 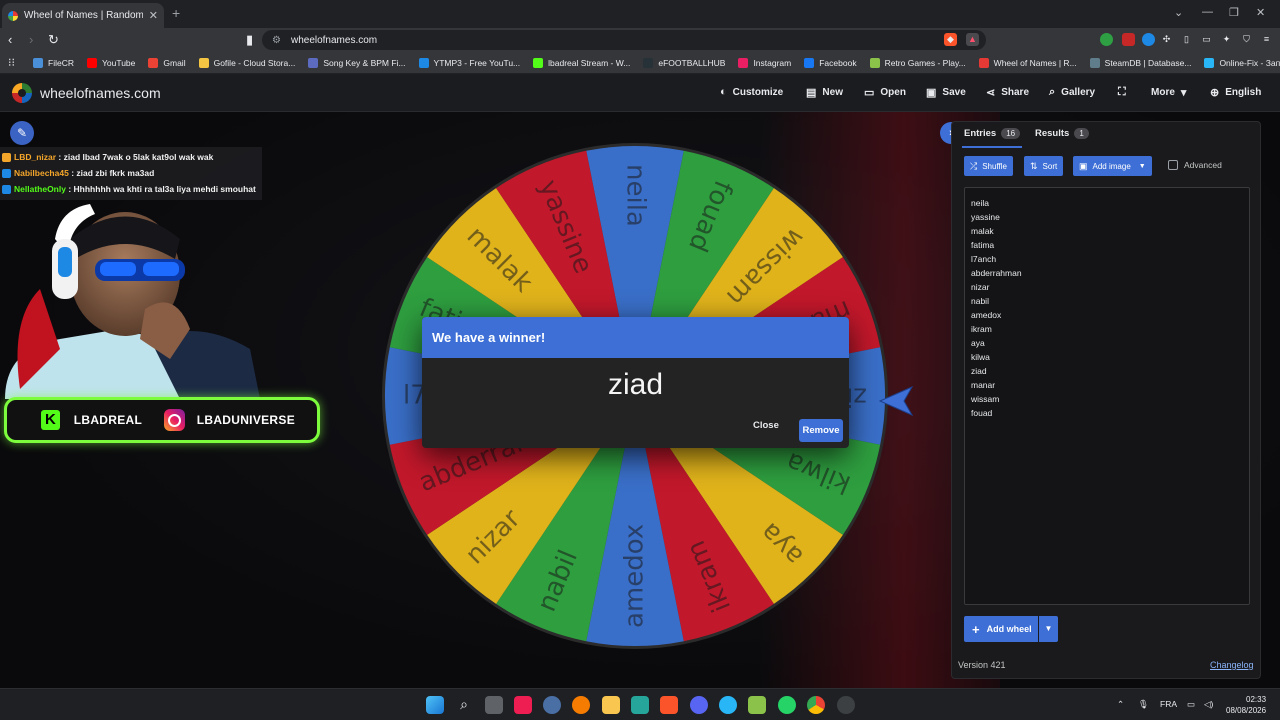 I want to click on shuffle-button: ⤮ Shuffle, so click(x=988, y=166).